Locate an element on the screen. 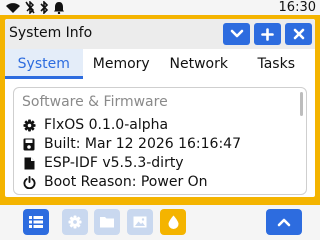  chevron-down-icon is located at coordinates (237, 34).